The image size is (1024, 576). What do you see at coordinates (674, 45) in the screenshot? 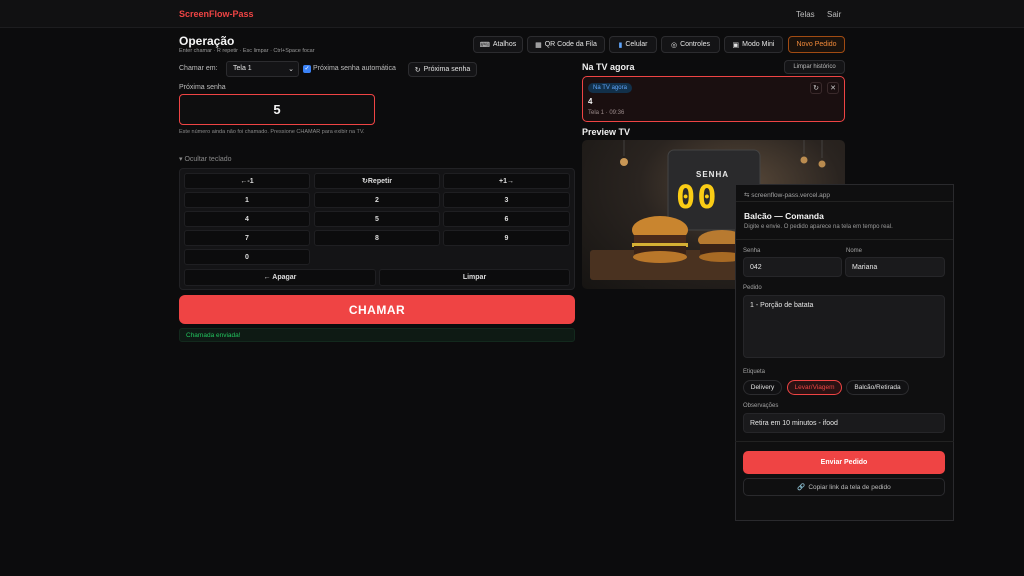
I see `gamepad-icon: ◎` at bounding box center [674, 45].